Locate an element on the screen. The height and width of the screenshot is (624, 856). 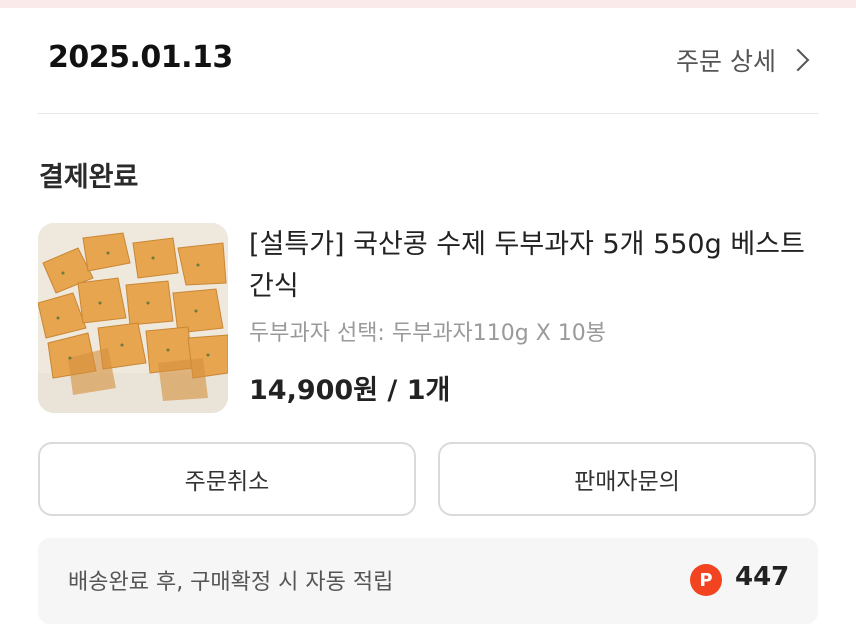
product-title: [설특가] 국산콩 수제 두부과자 5개 550g 베스트 간식 is located at coordinates (529, 266).